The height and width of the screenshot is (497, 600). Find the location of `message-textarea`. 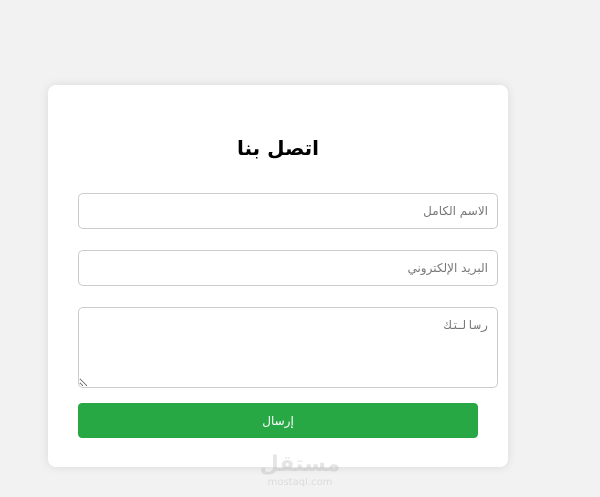

message-textarea is located at coordinates (288, 347).